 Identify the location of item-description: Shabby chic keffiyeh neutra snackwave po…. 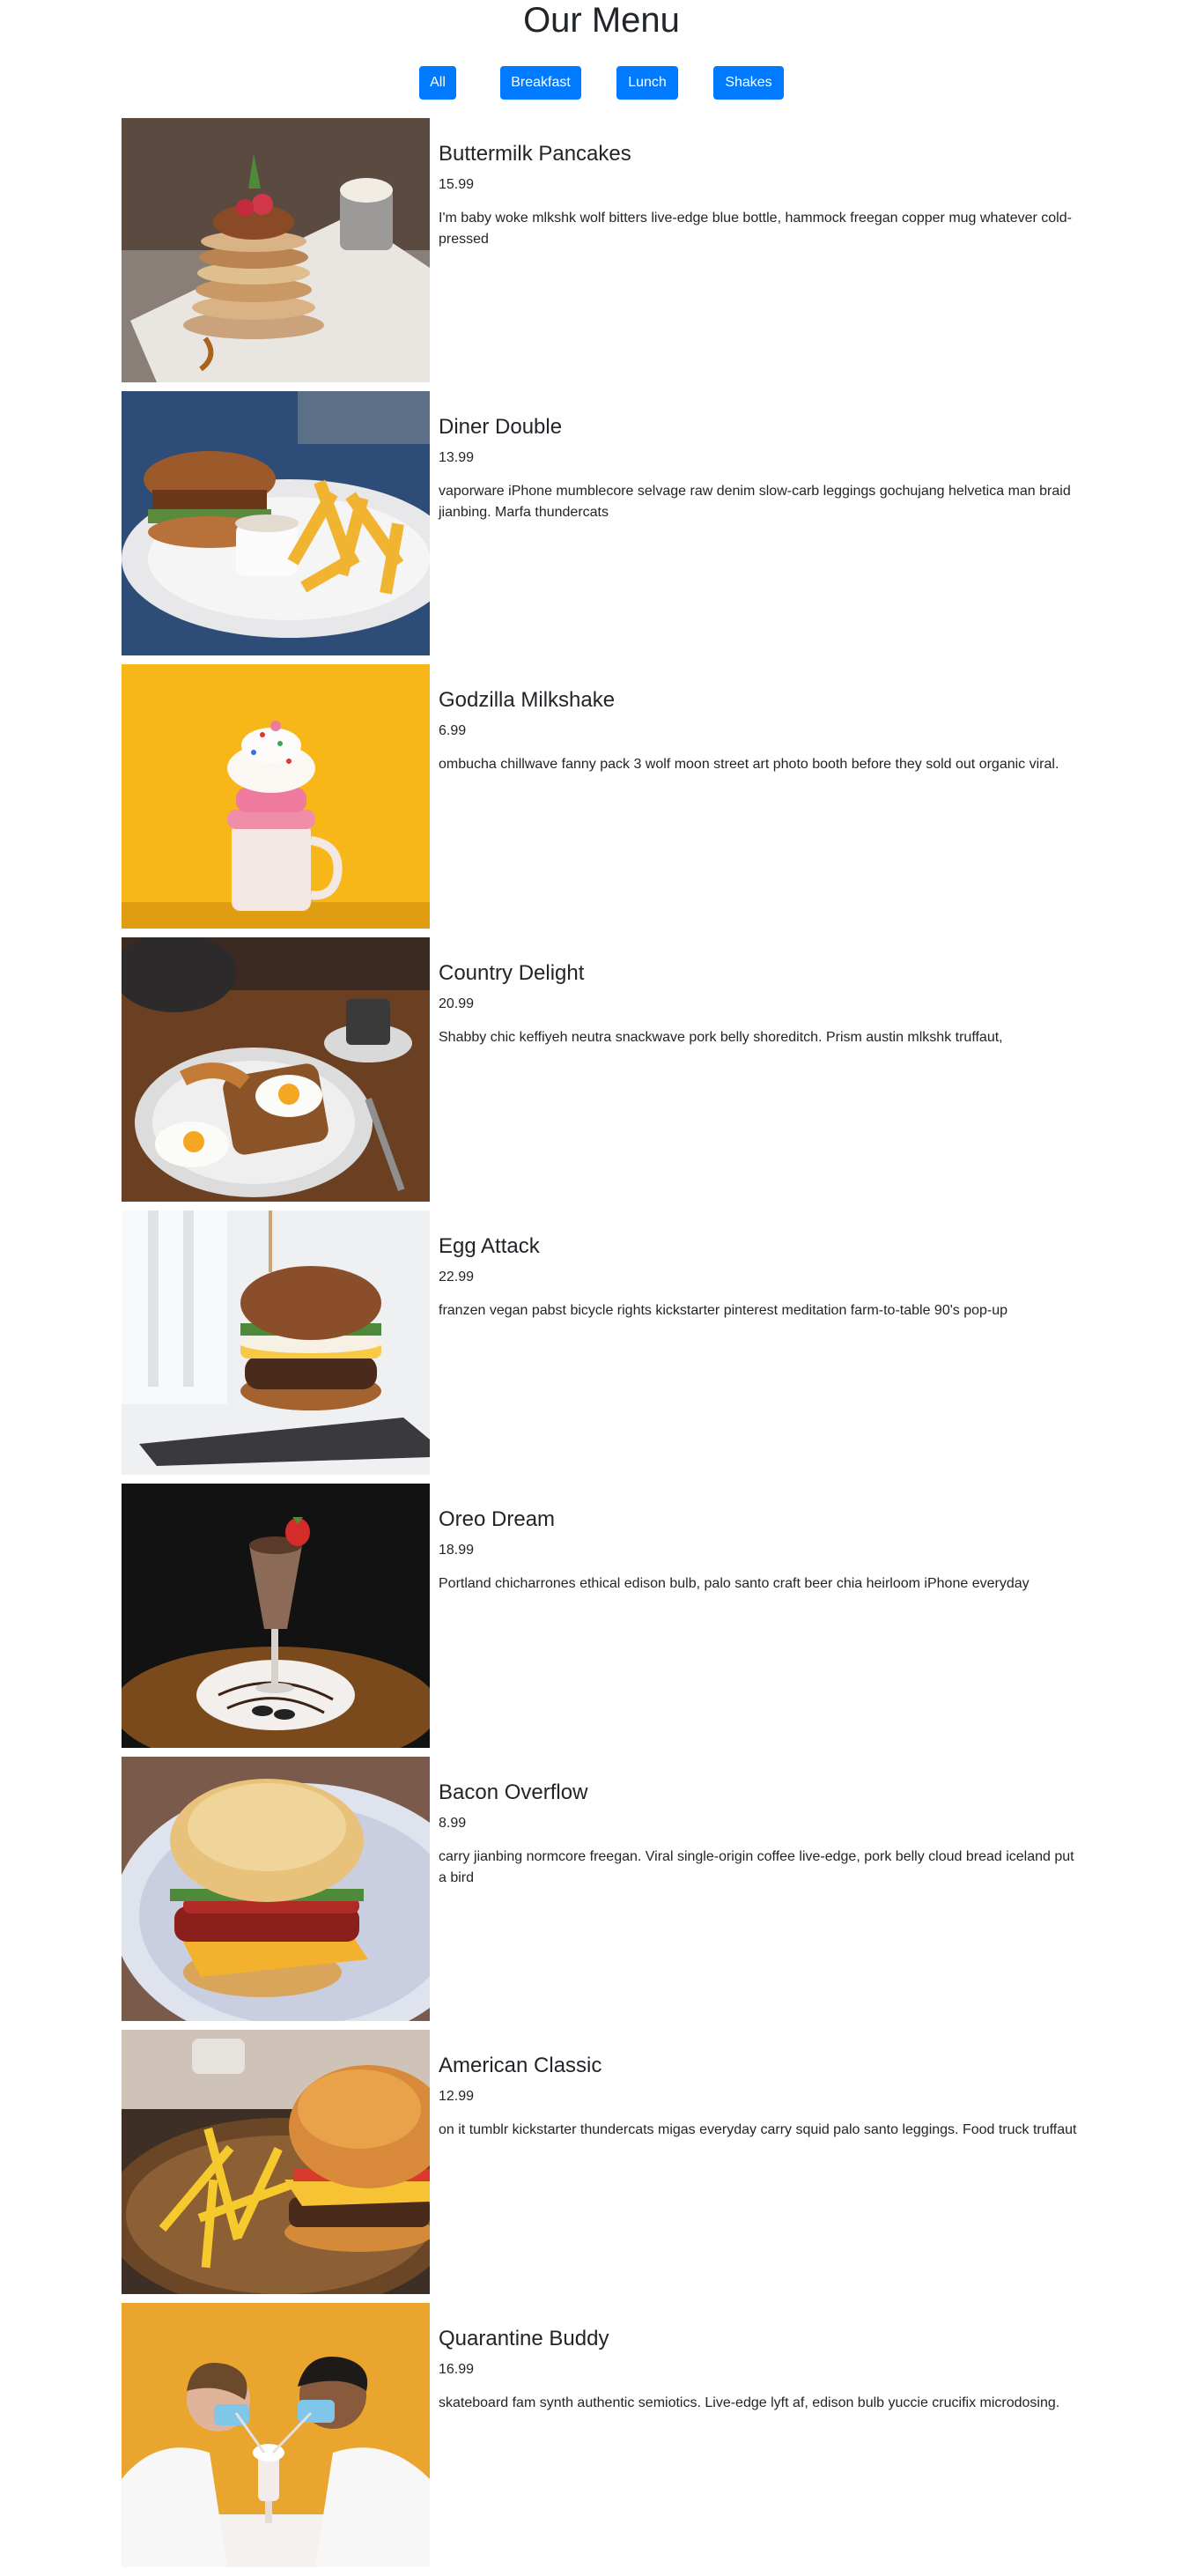
(721, 1038).